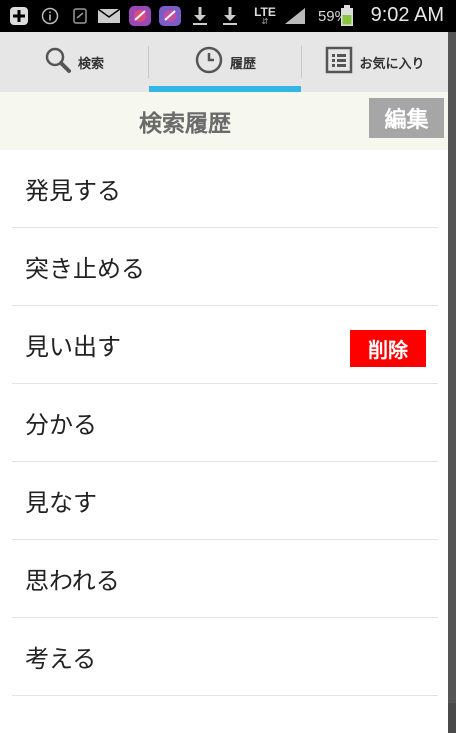 The height and width of the screenshot is (733, 456). What do you see at coordinates (225, 657) in the screenshot?
I see `list-item: 考える` at bounding box center [225, 657].